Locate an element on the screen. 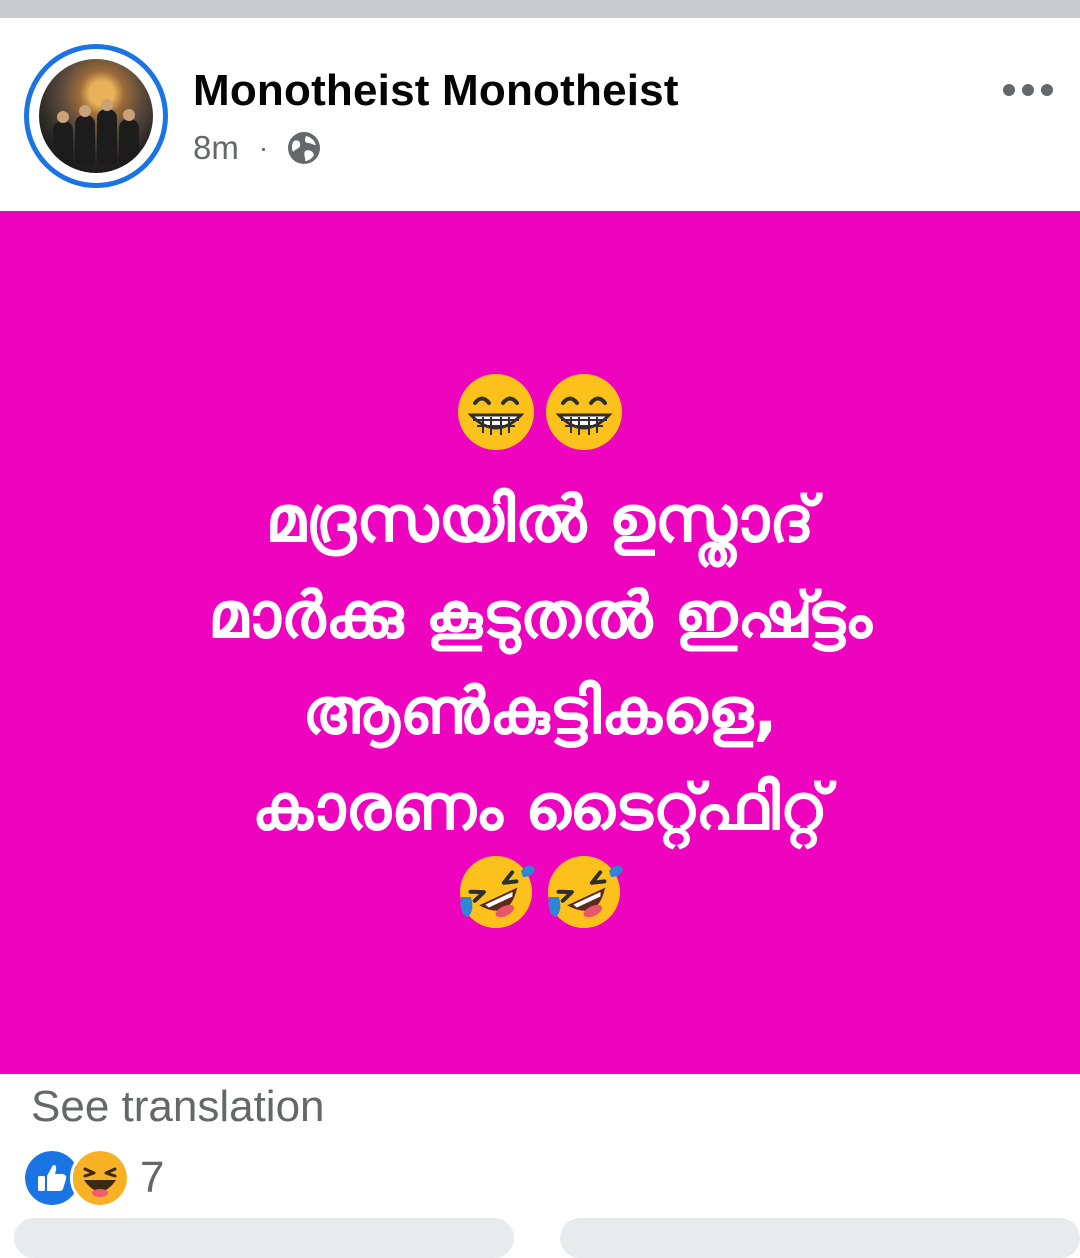  author-avatar is located at coordinates (96, 116).